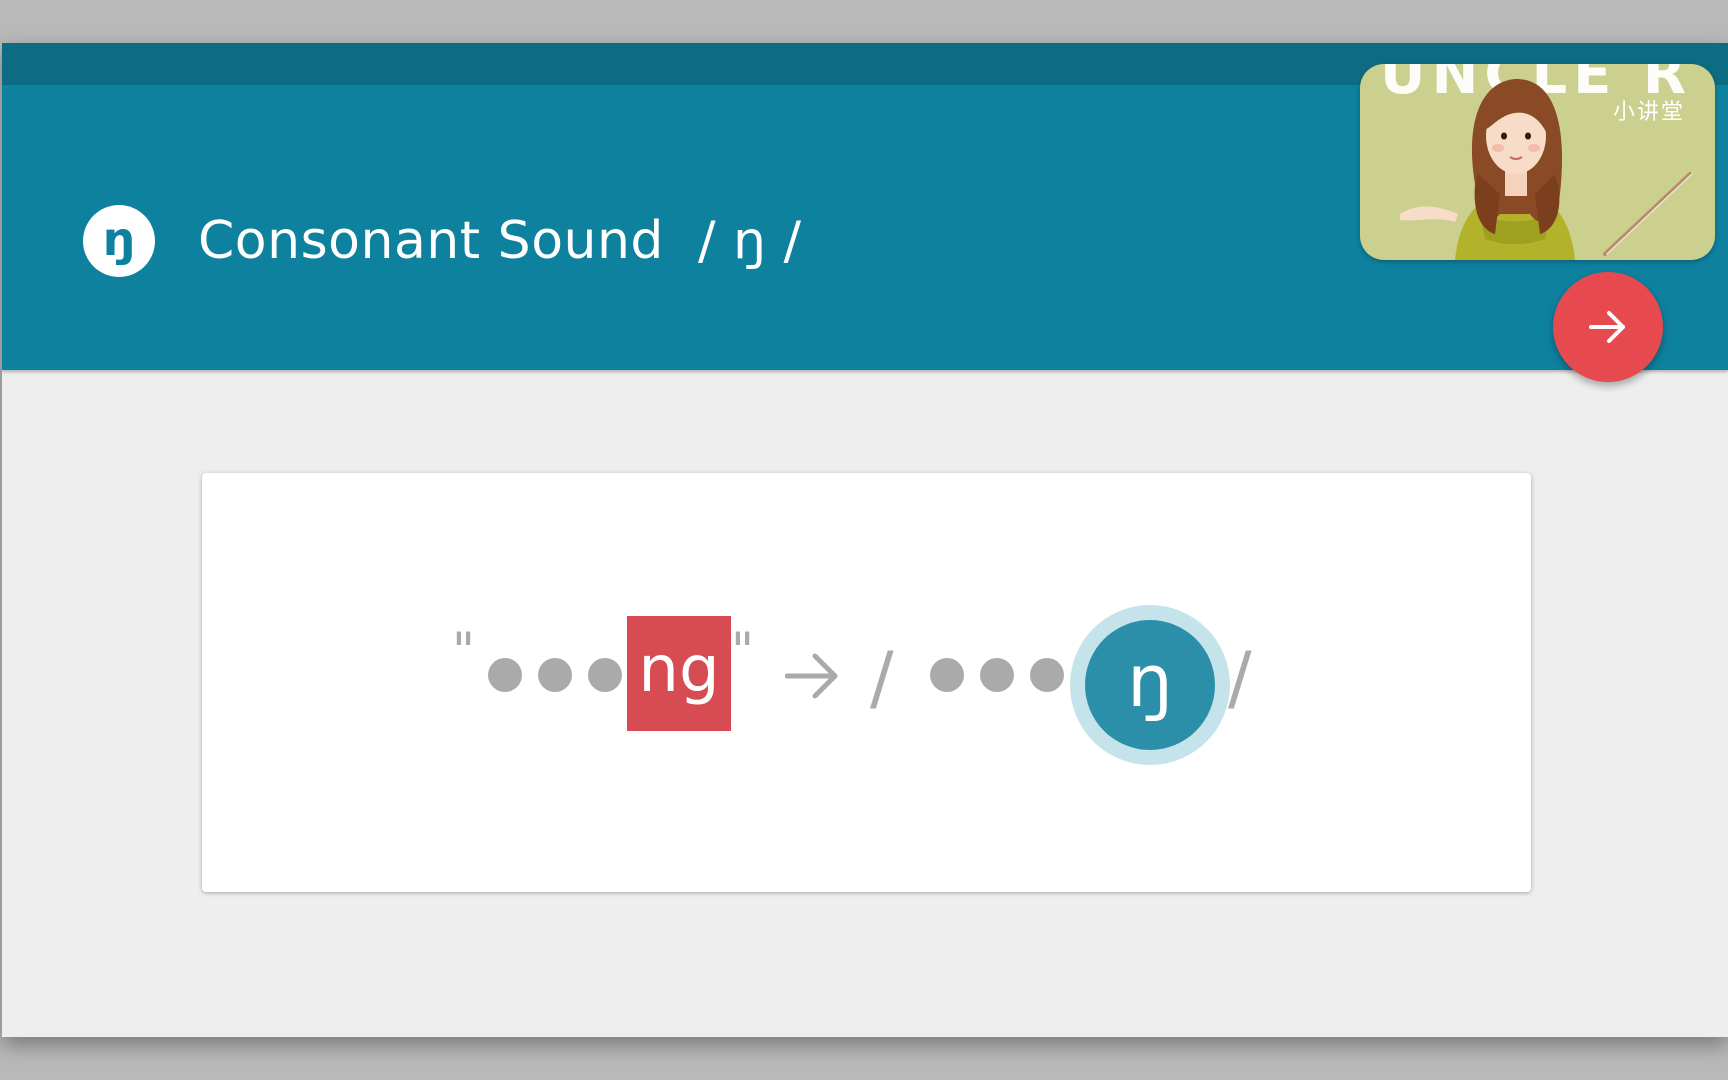 This screenshot has width=1728, height=1080. I want to click on open-quote: ", so click(463, 651).